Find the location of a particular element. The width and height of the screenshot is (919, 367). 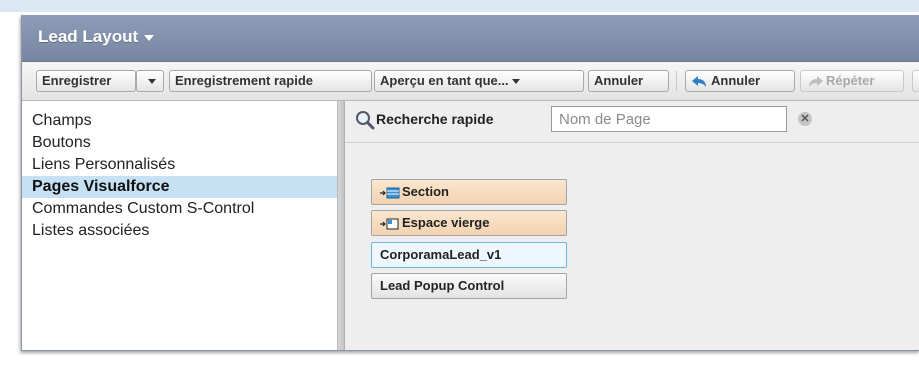

layout-title: Lead Layout is located at coordinates (88, 36).